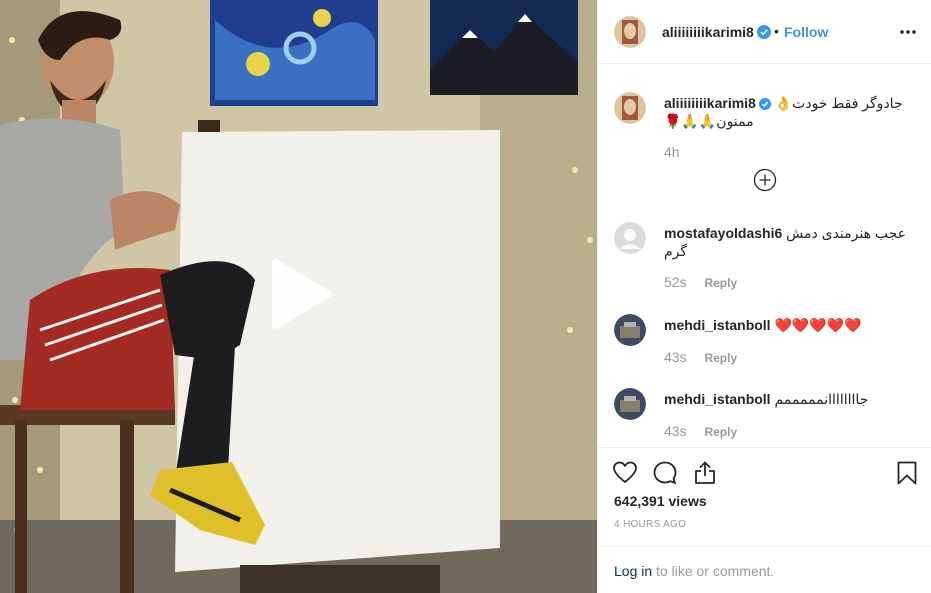 Image resolution: width=931 pixels, height=593 pixels. I want to click on share-icon, so click(705, 473).